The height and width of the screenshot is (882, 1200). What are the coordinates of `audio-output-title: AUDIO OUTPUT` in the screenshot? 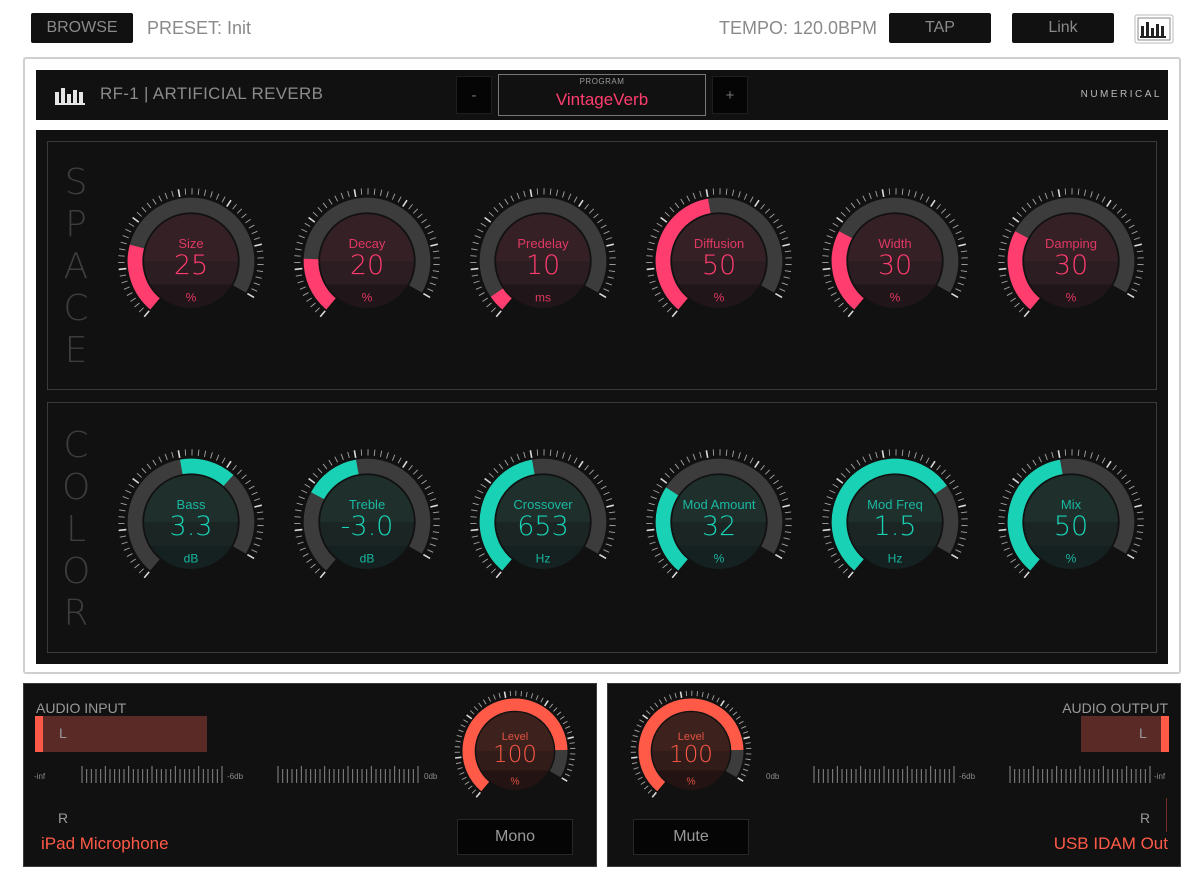 It's located at (1115, 708).